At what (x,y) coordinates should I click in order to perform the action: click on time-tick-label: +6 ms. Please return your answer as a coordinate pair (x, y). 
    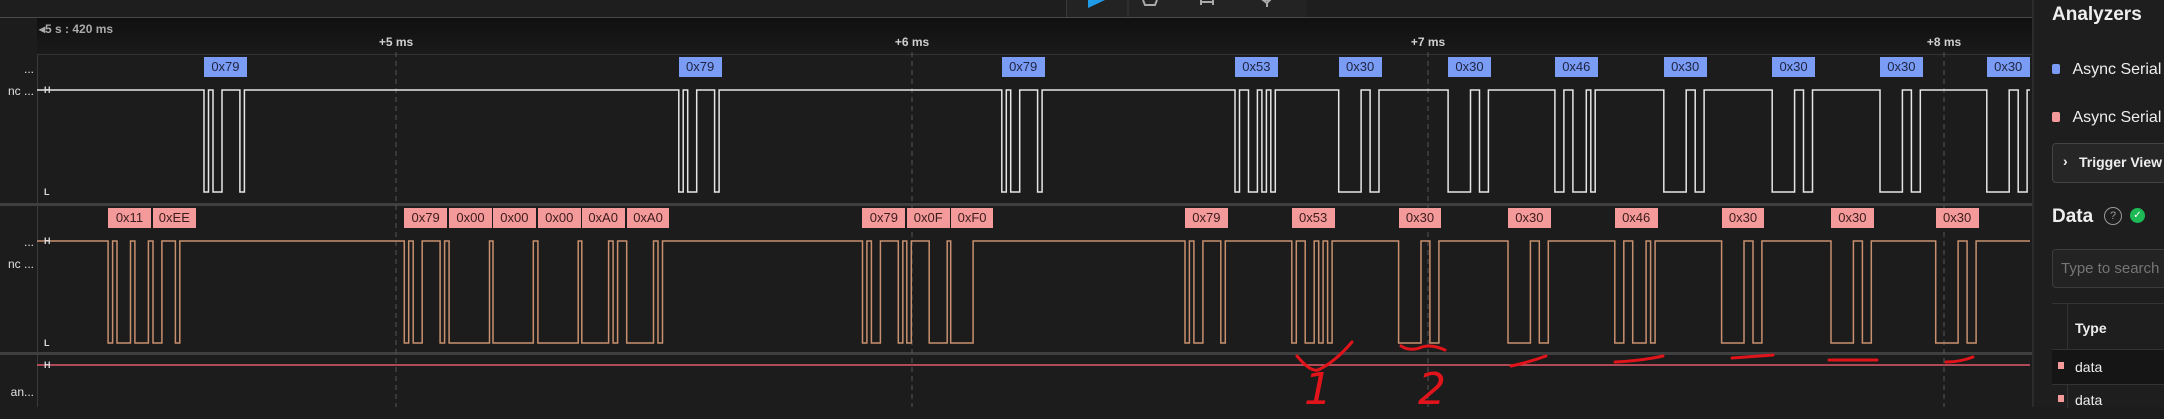
    Looking at the image, I should click on (912, 42).